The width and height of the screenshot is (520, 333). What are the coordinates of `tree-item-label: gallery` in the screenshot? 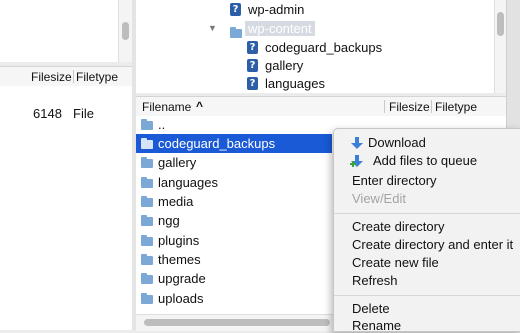 It's located at (284, 65).